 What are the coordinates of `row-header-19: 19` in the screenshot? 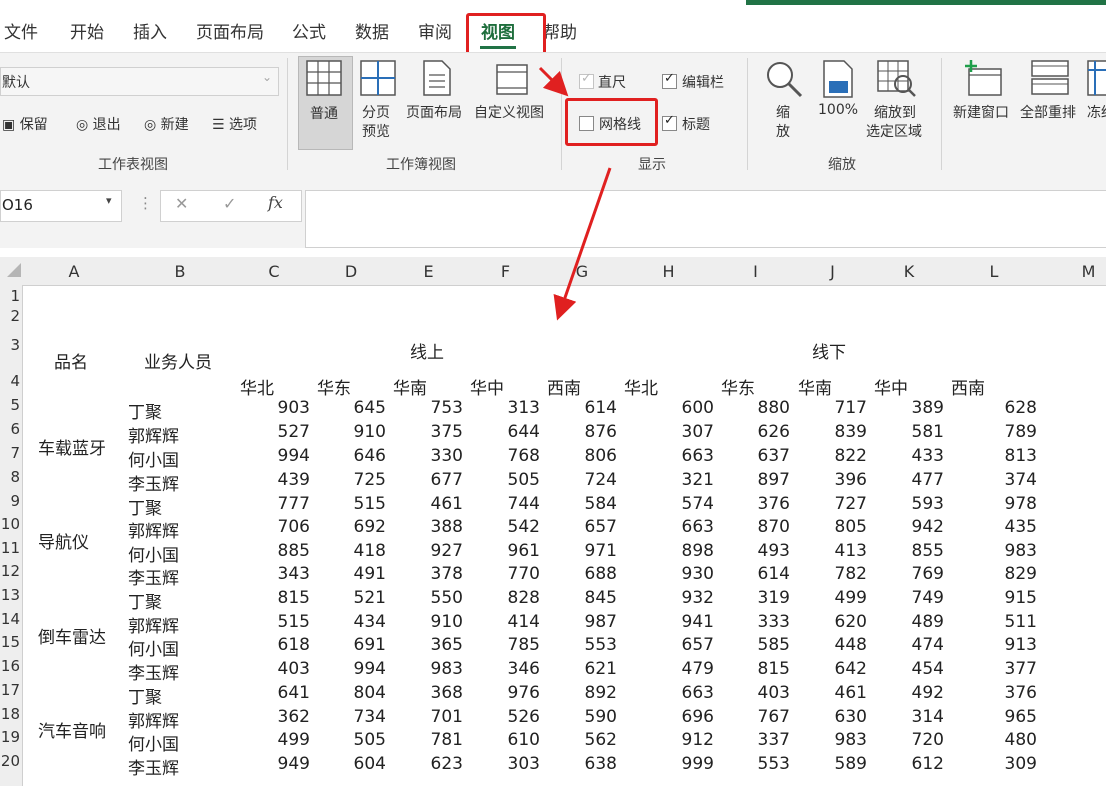 It's located at (10, 737).